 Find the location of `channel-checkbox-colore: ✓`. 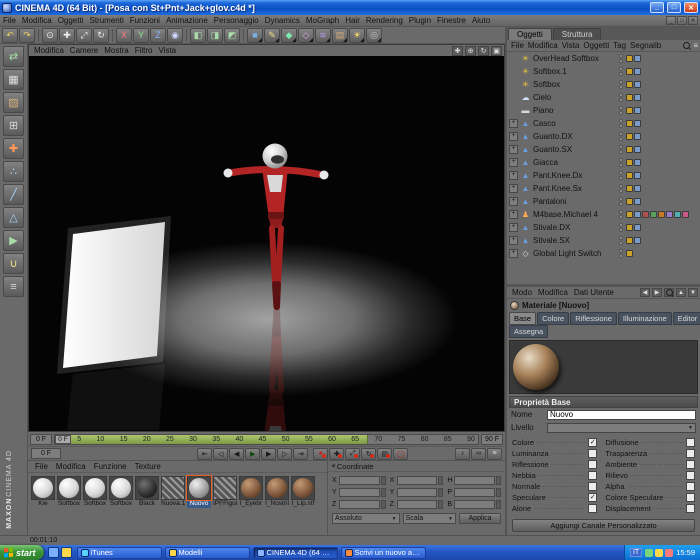

channel-checkbox-colore: ✓ is located at coordinates (593, 442).